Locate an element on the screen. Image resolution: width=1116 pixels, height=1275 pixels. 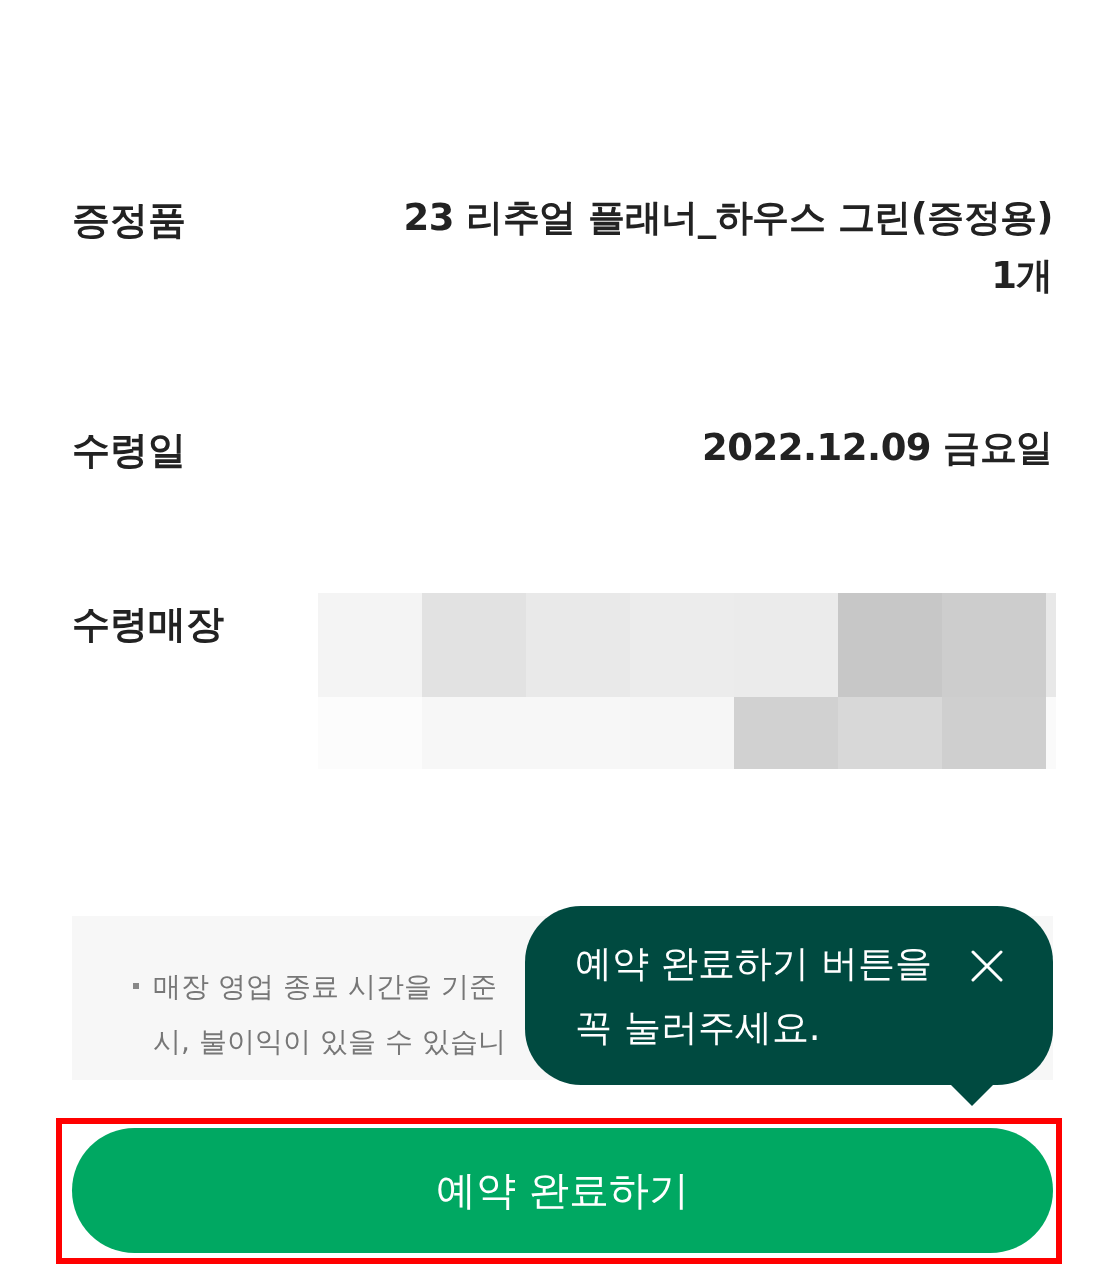
row-value: 23 리추얼 플래너_하우스 그린(증정용) is located at coordinates (728, 218).